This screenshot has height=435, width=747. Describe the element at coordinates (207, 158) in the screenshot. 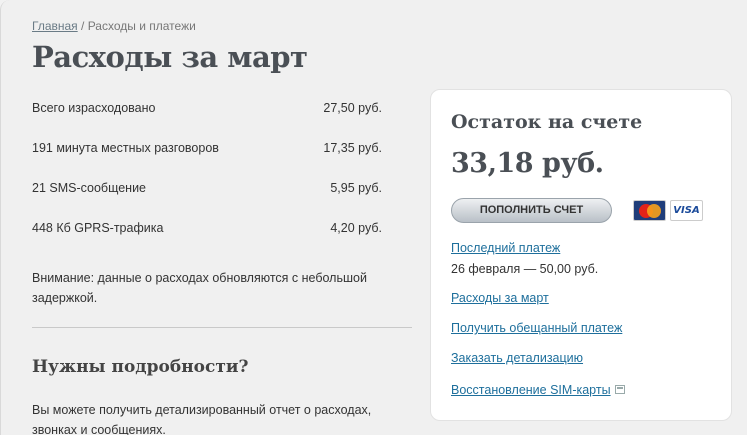

I see `expense-row-calls: 191 минута местных разговоров 17,35 руб.` at that location.